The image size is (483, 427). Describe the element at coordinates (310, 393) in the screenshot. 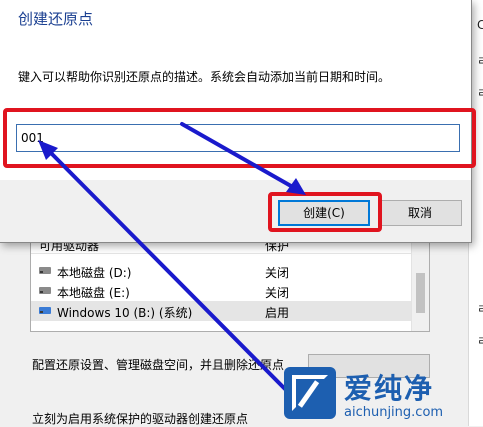

I see `watermark-logo-icon` at that location.